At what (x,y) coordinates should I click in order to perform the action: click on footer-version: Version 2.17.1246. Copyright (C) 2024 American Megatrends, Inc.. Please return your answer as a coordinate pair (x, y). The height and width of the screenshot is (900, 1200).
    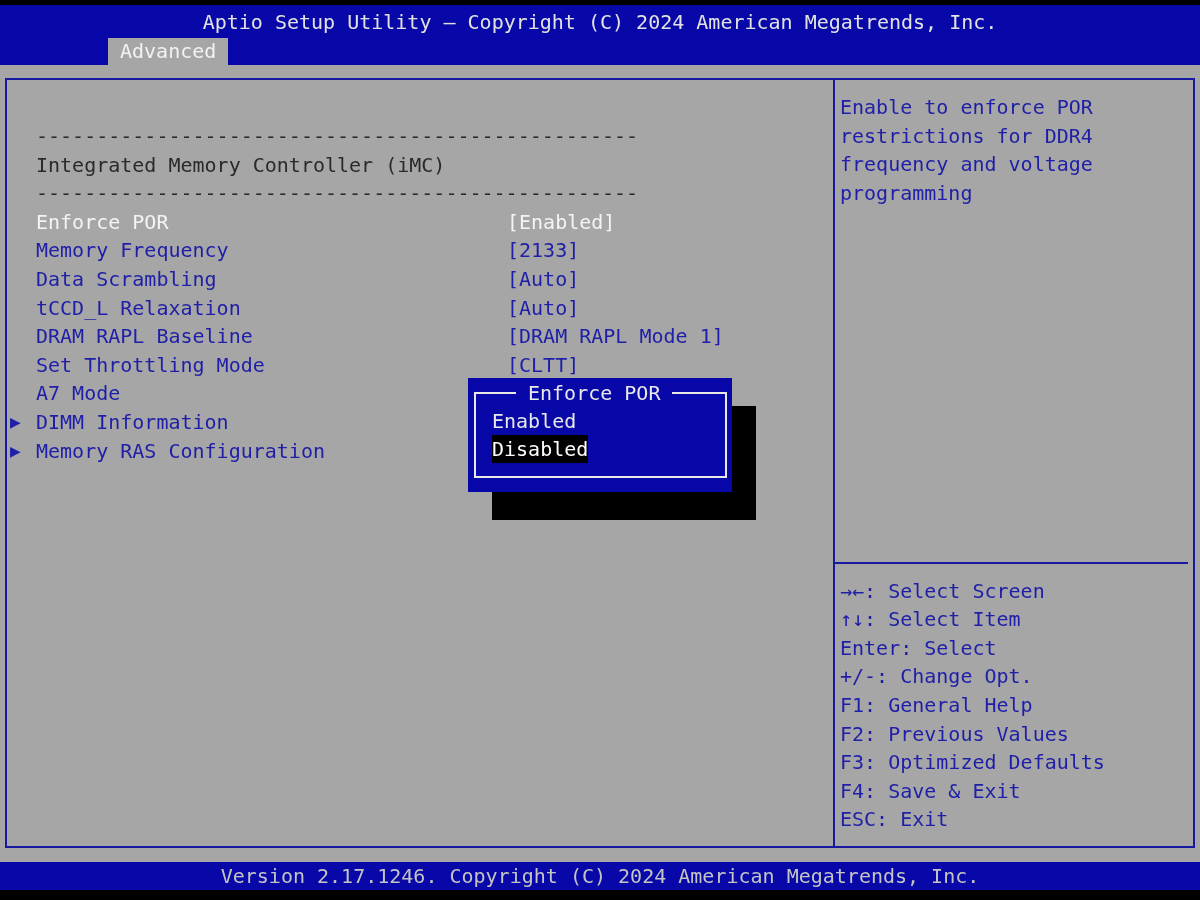
    Looking at the image, I should click on (600, 876).